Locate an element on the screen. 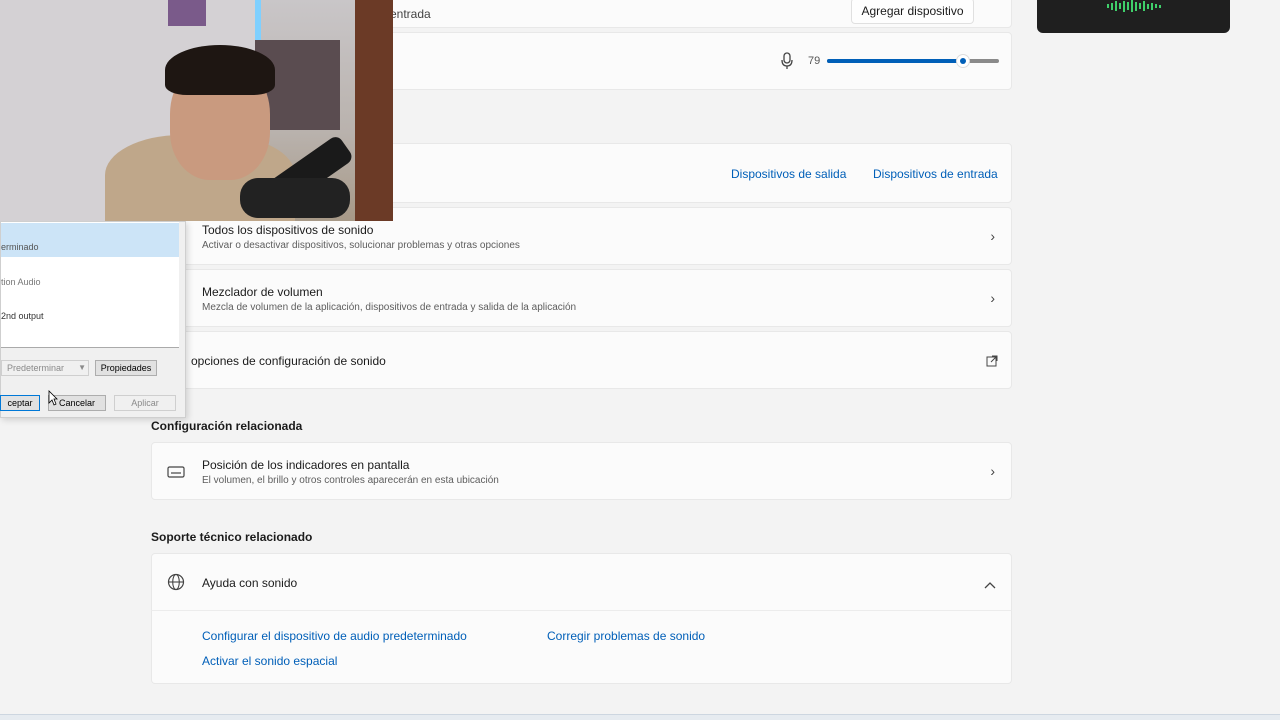 Image resolution: width=1280 pixels, height=720 pixels. device-list-item: 2nd output is located at coordinates (22, 316).